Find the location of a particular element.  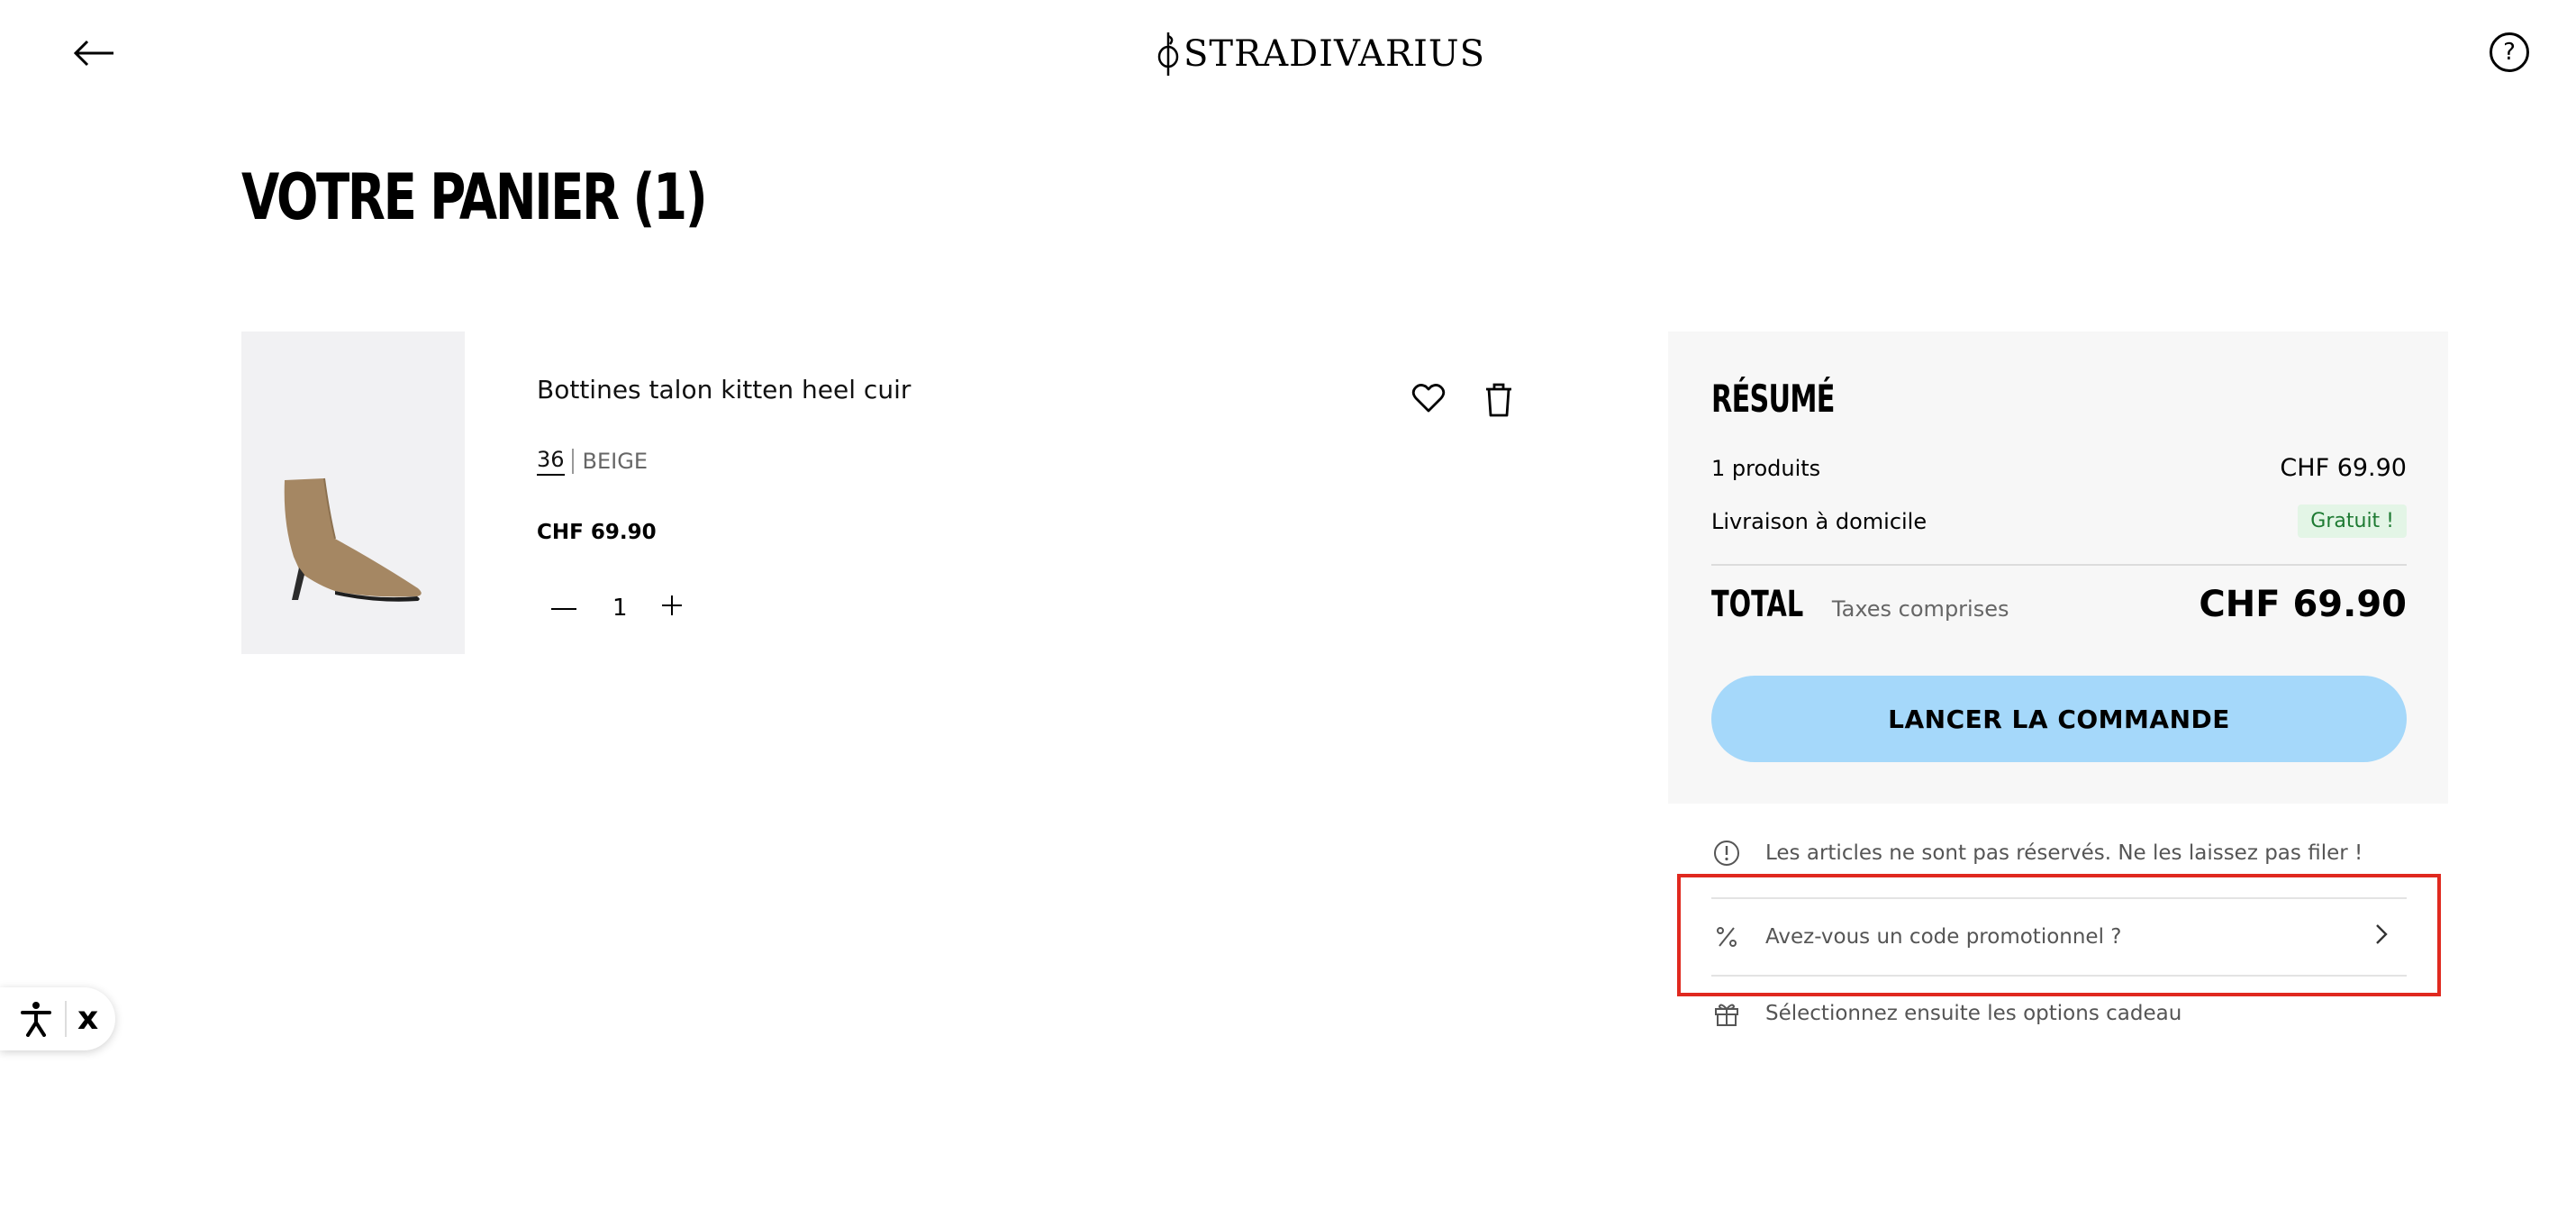

variant-separator is located at coordinates (572, 461).